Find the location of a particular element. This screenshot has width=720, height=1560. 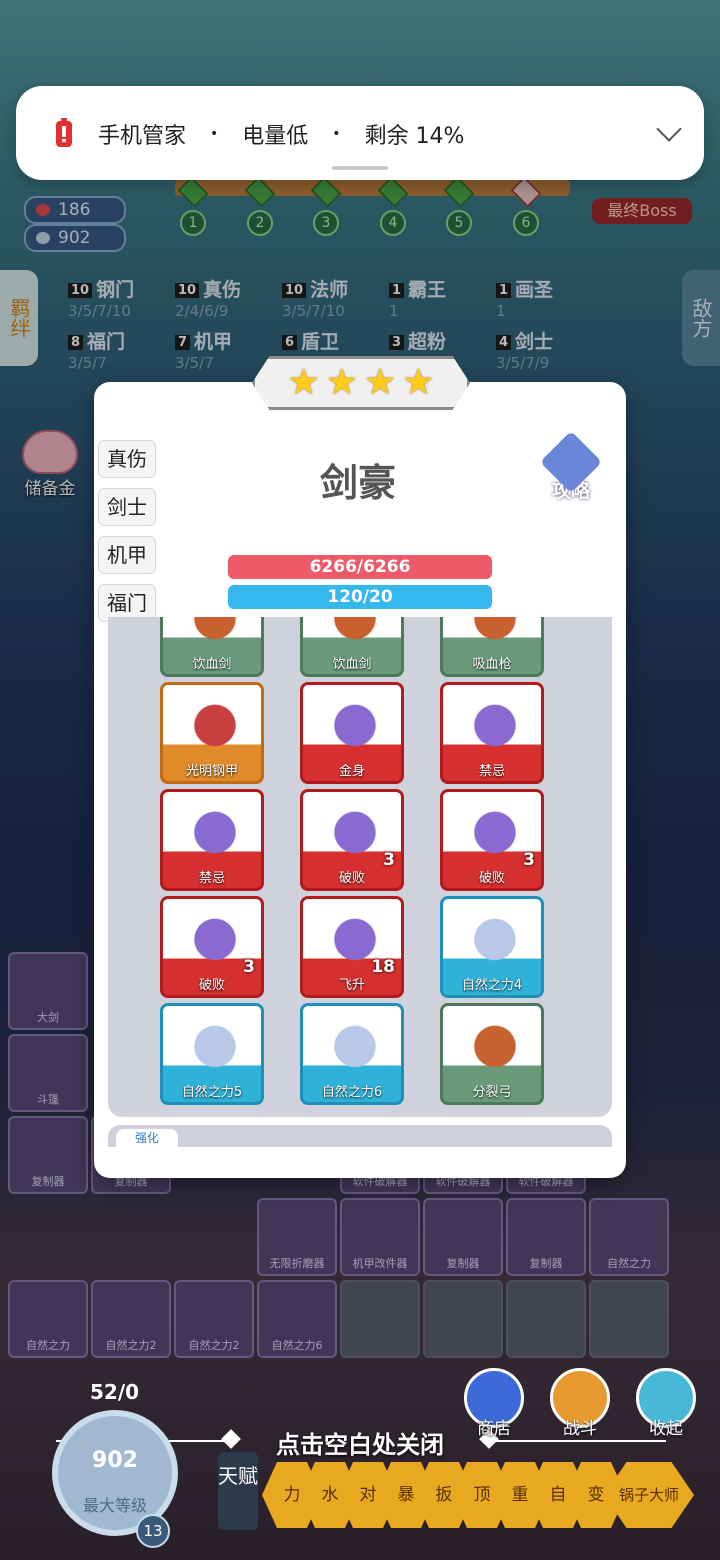

enhance-tab: 强化 is located at coordinates (147, 1138).